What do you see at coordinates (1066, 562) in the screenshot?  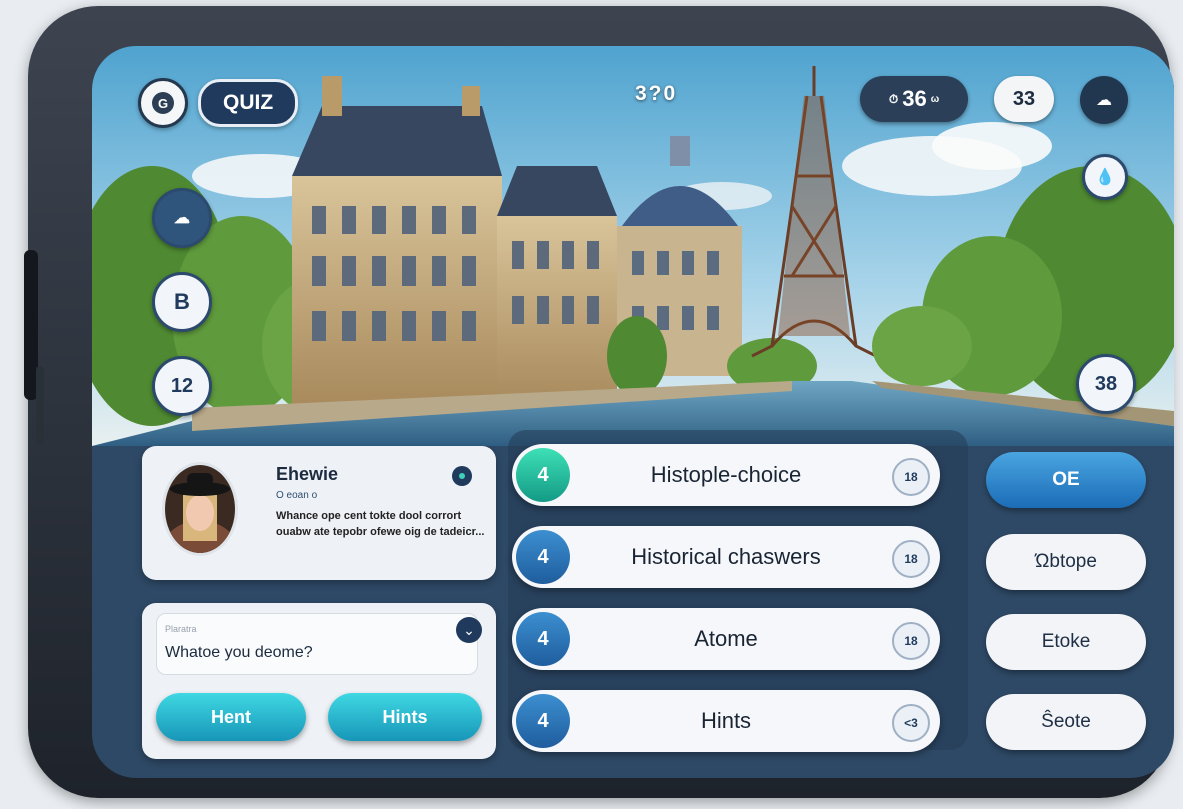 I see `side-option-2: Ώbtope` at bounding box center [1066, 562].